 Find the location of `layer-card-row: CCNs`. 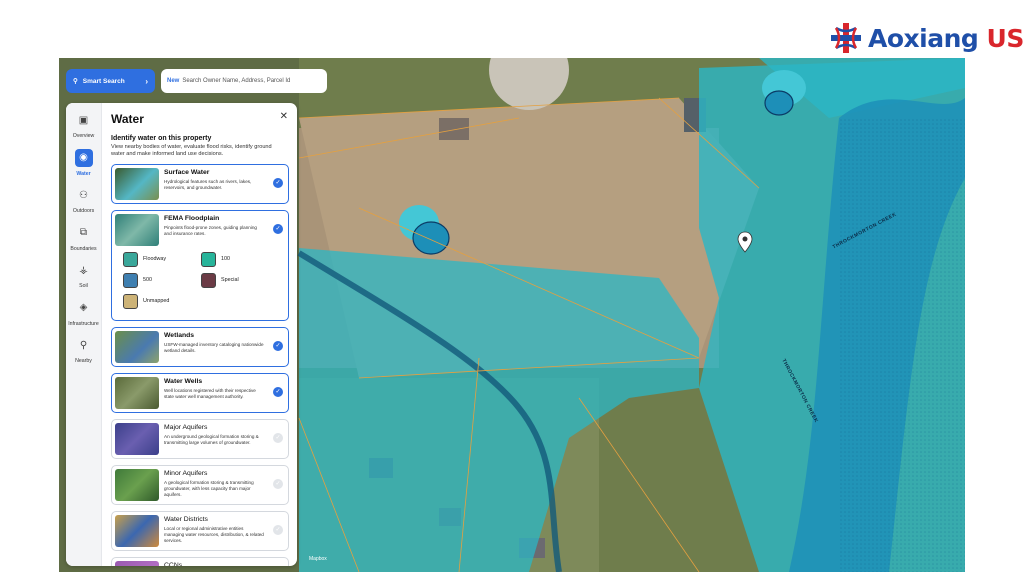

layer-card-row: CCNs is located at coordinates (200, 563).